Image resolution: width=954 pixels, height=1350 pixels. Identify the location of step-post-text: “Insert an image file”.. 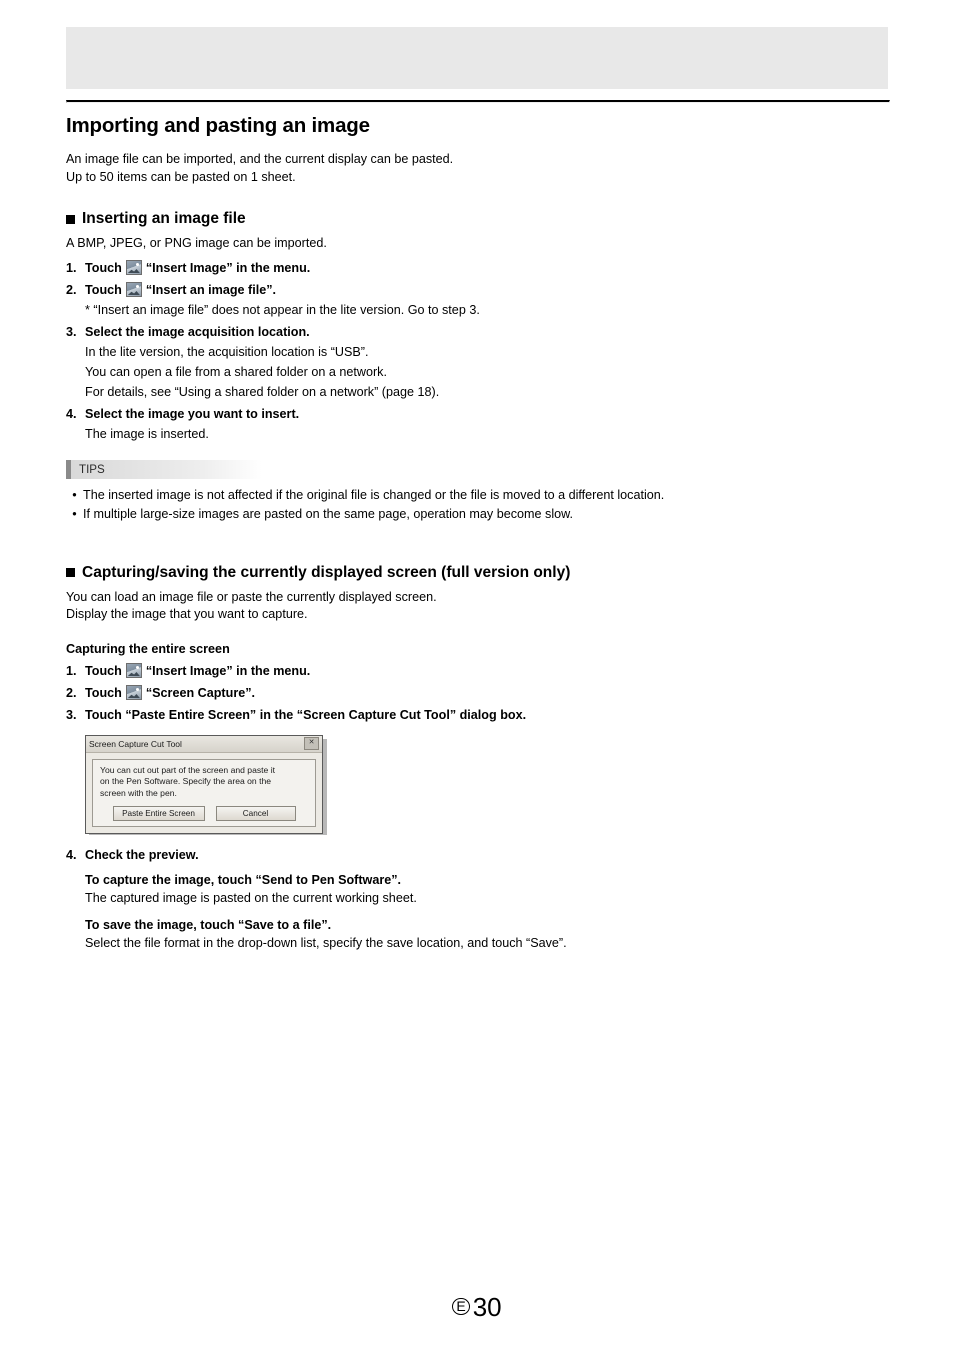
(211, 289).